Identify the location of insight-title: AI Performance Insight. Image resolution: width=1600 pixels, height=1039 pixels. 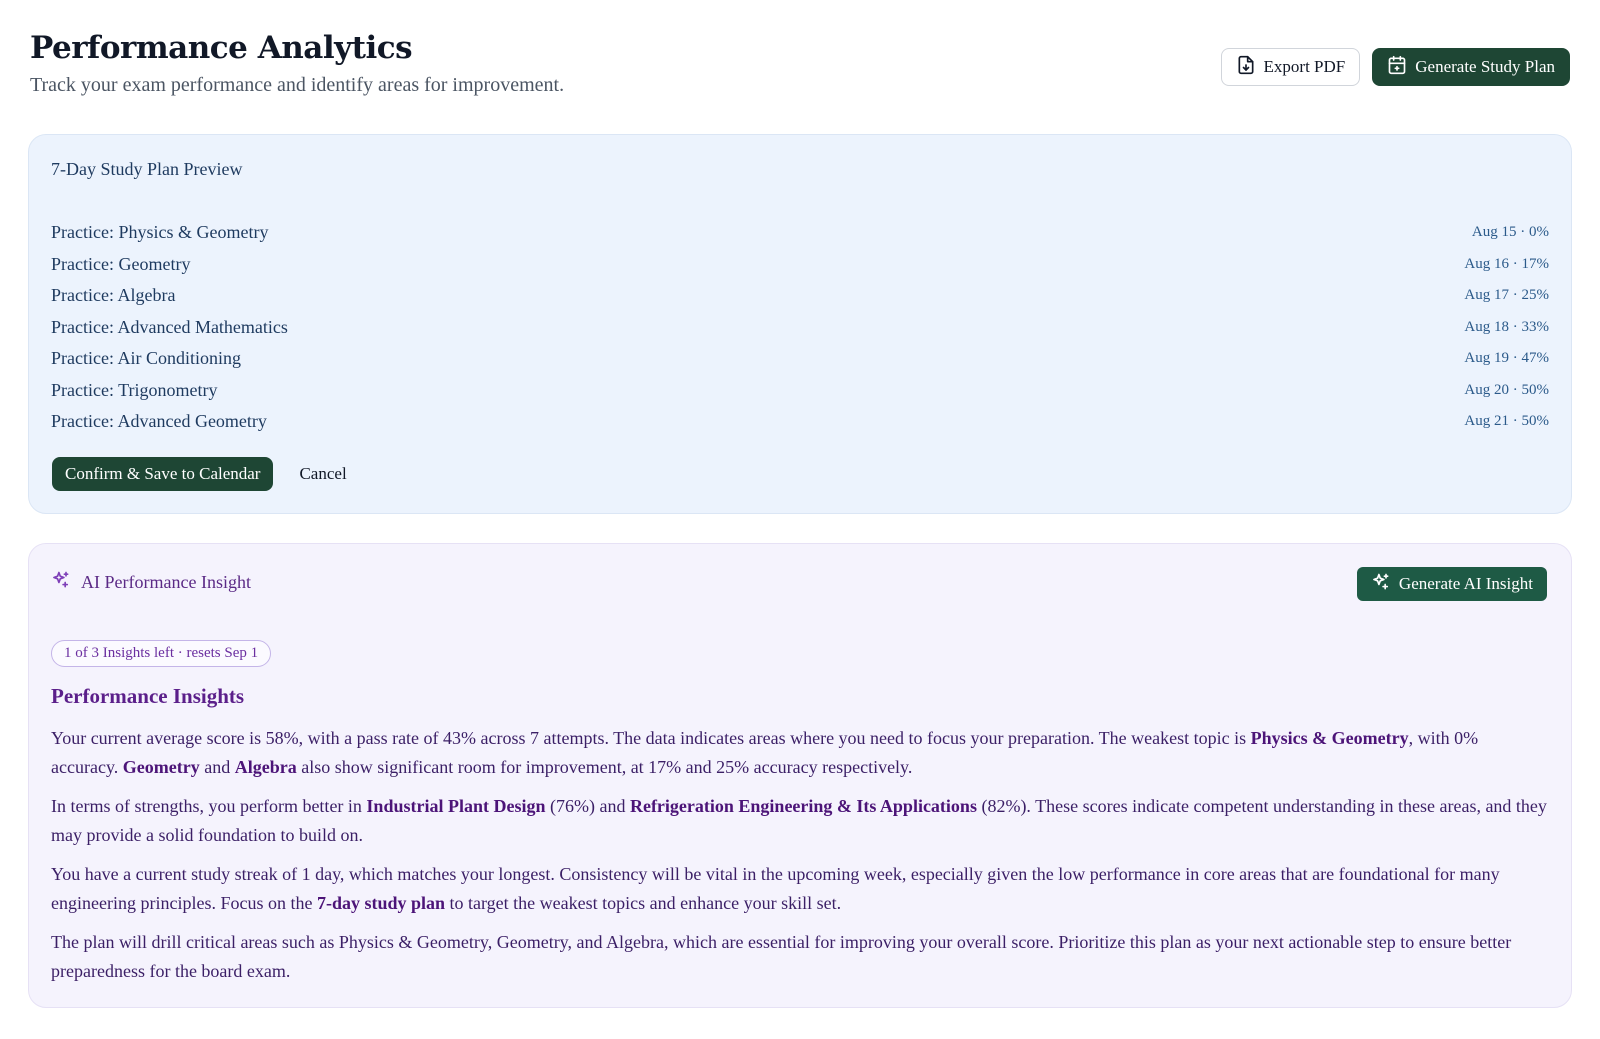
(166, 582).